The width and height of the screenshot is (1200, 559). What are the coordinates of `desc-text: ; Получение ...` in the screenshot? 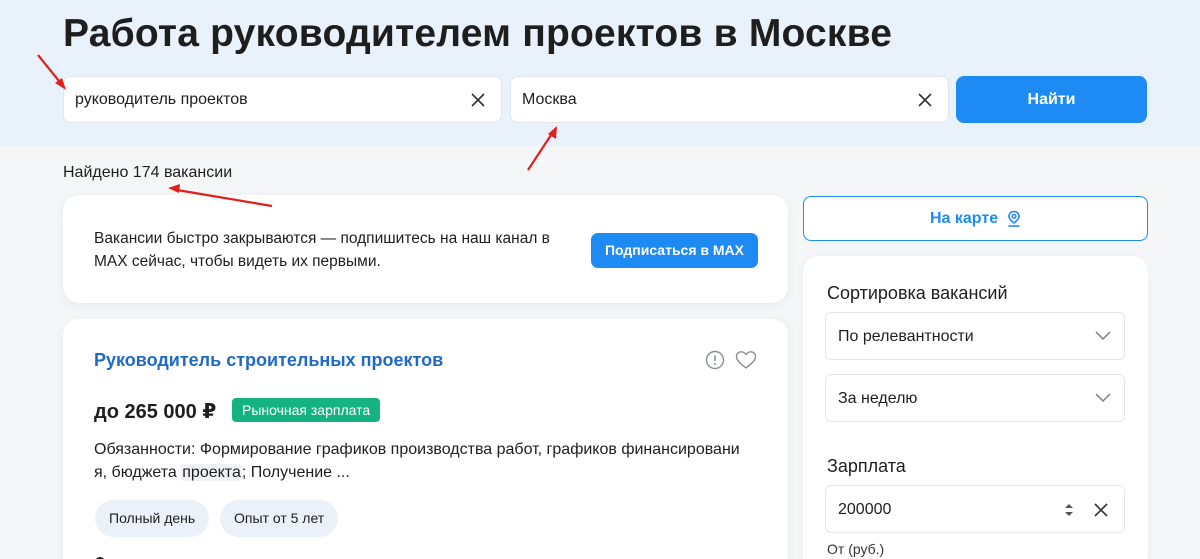 It's located at (295, 472).